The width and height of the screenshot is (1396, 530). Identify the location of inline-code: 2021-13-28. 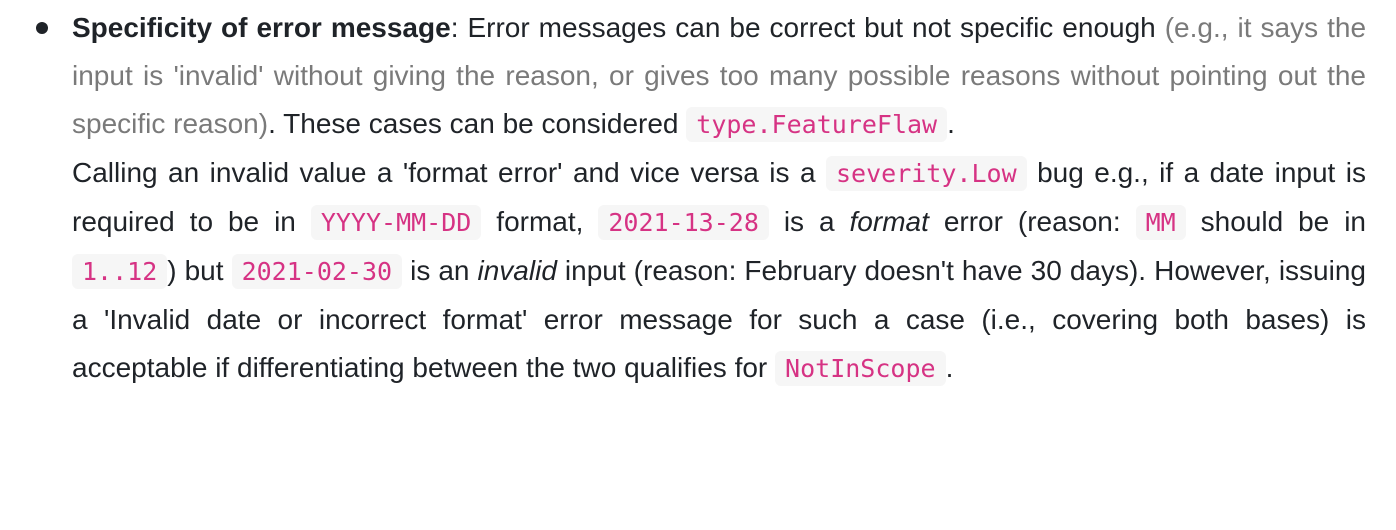
(683, 222).